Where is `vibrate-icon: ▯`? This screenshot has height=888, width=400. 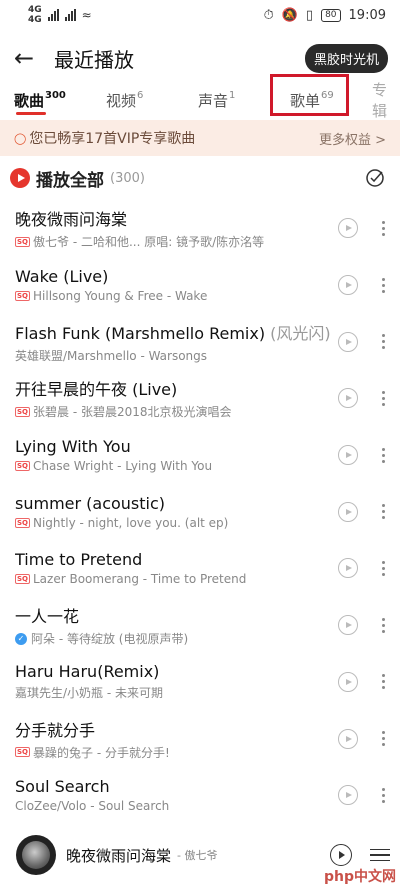 vibrate-icon: ▯ is located at coordinates (309, 15).